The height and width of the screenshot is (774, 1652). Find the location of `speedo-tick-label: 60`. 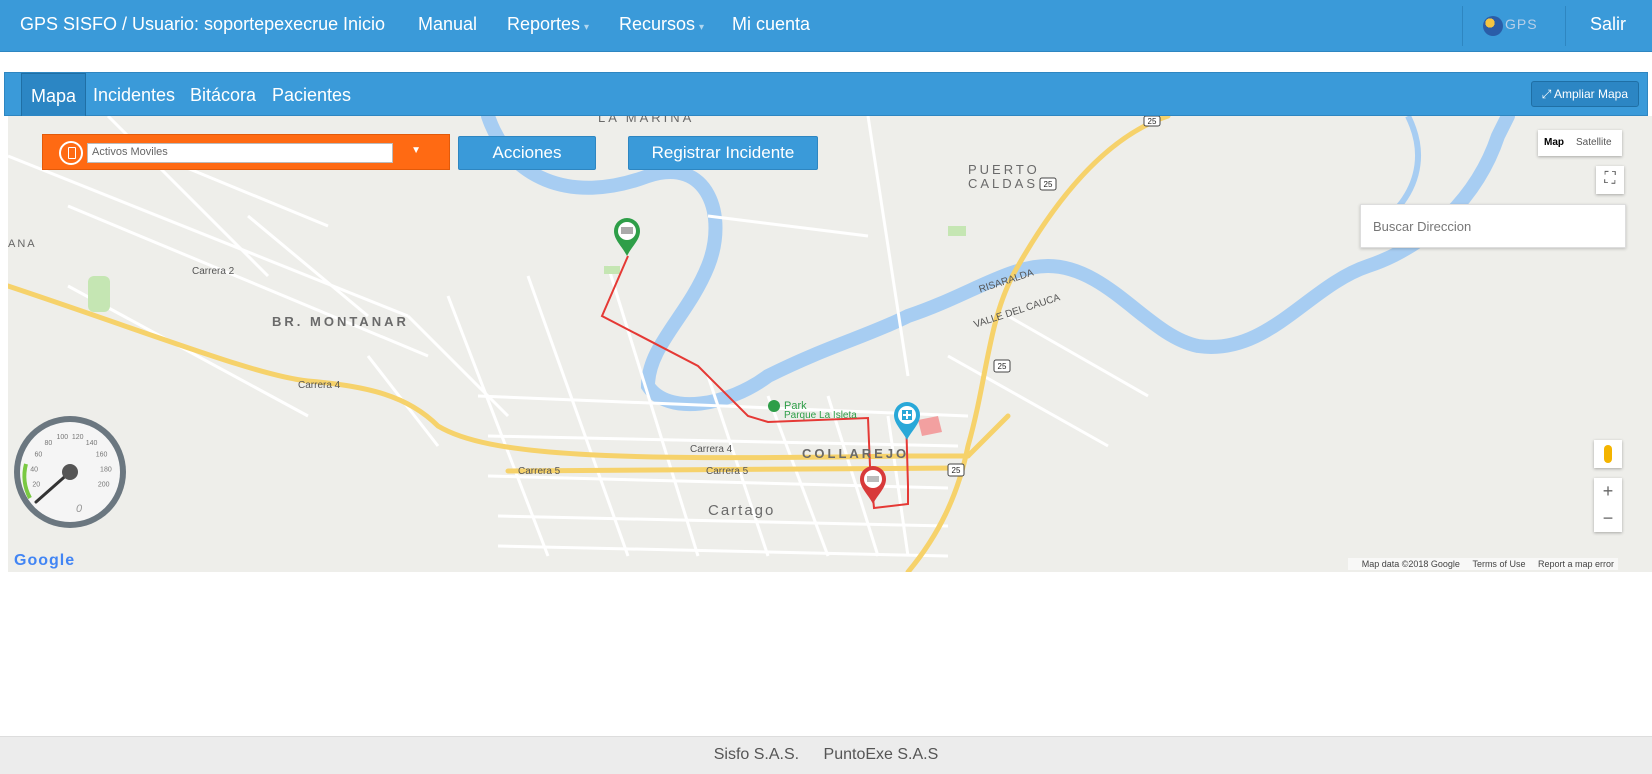

speedo-tick-label: 60 is located at coordinates (39, 455).